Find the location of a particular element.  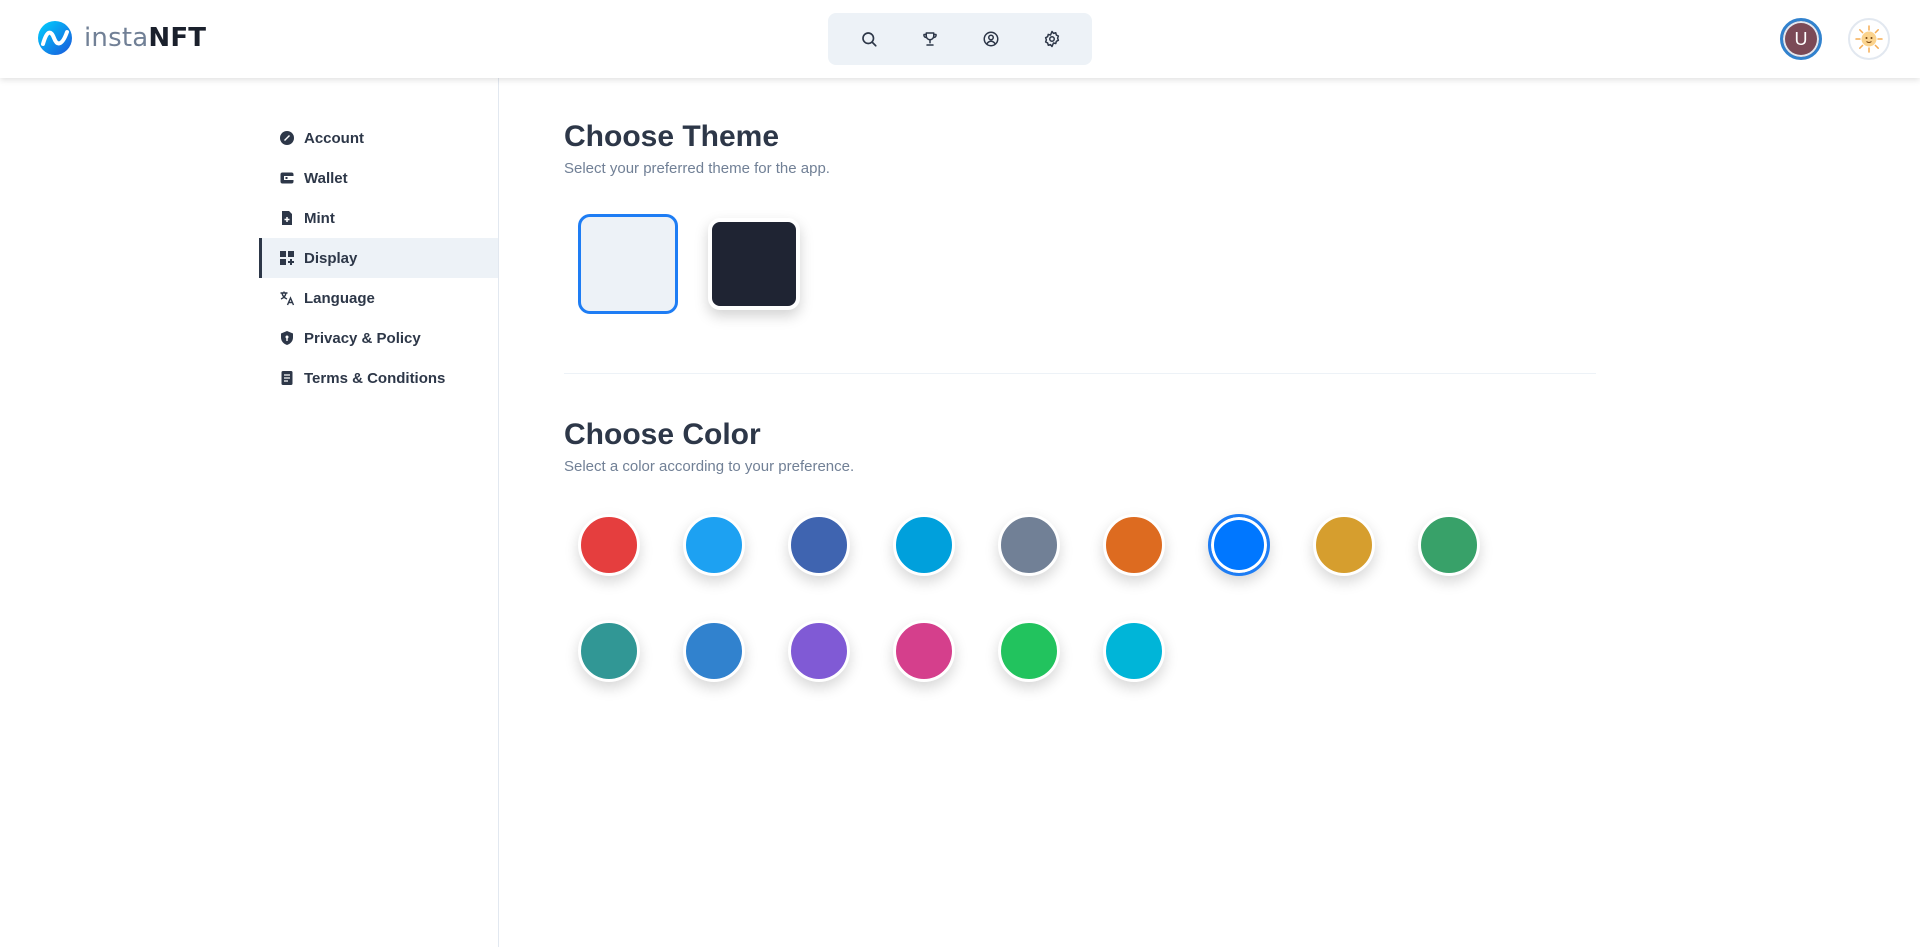

brand-name: instaNFT is located at coordinates (145, 38).